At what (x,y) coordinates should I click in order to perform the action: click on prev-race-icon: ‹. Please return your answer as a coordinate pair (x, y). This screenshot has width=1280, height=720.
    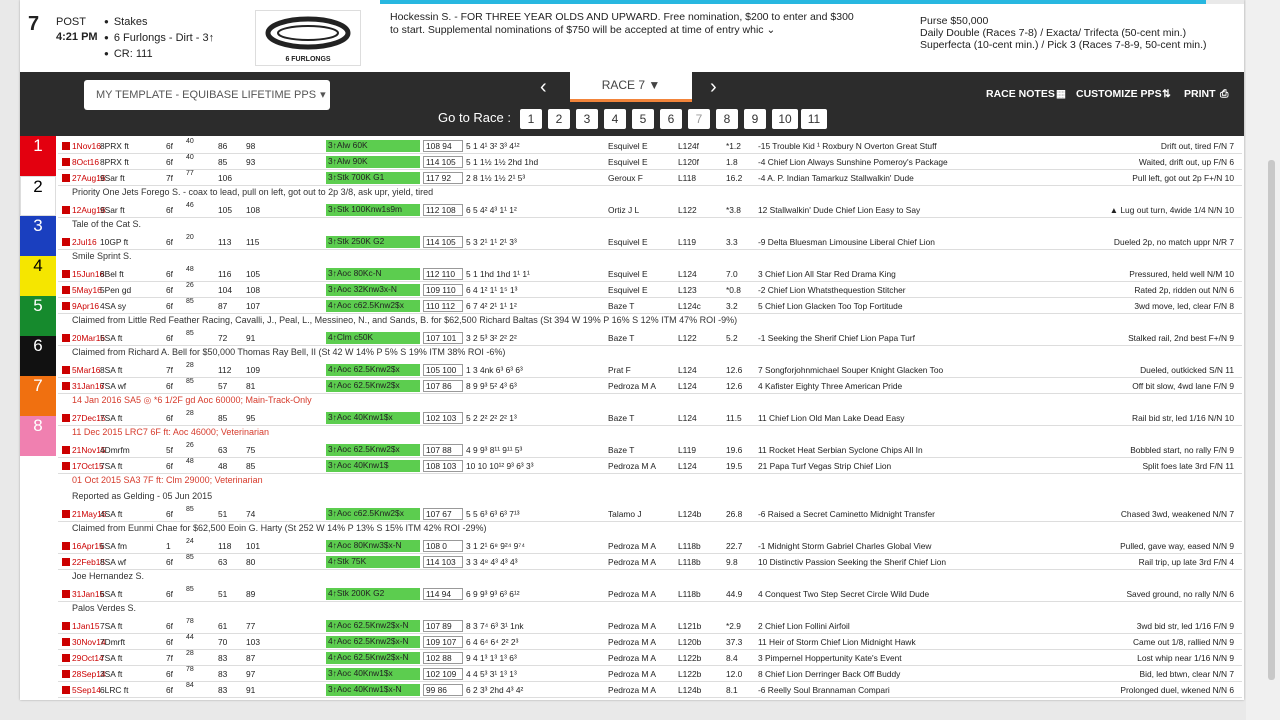
    Looking at the image, I should click on (543, 87).